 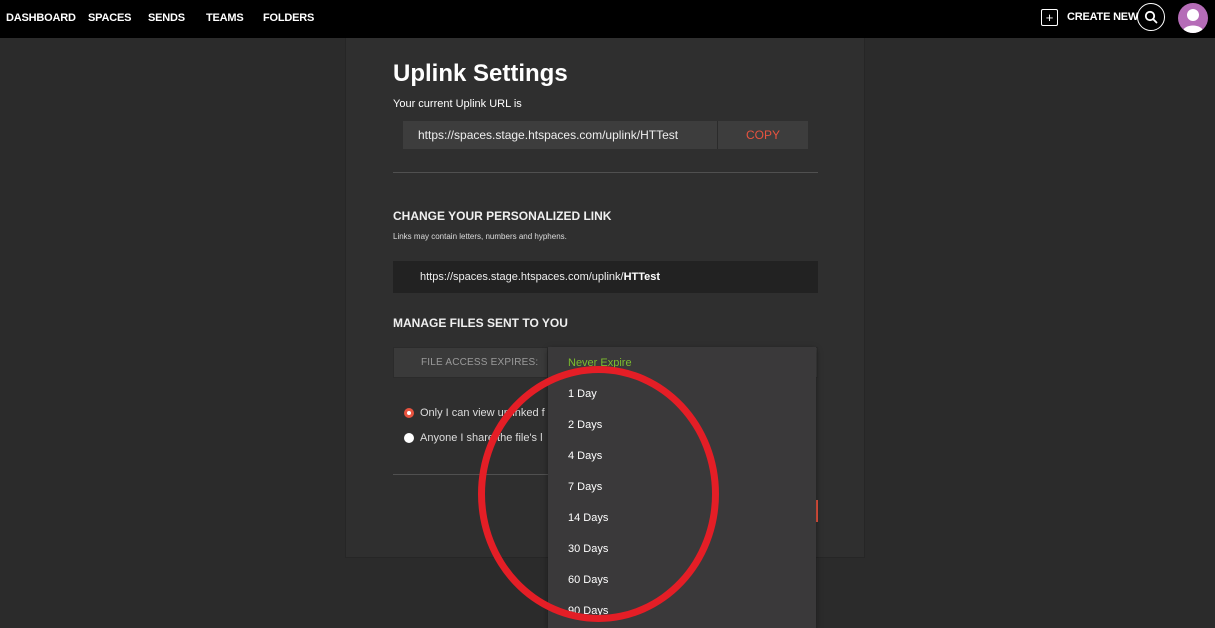 I want to click on radio-checked-icon, so click(x=409, y=413).